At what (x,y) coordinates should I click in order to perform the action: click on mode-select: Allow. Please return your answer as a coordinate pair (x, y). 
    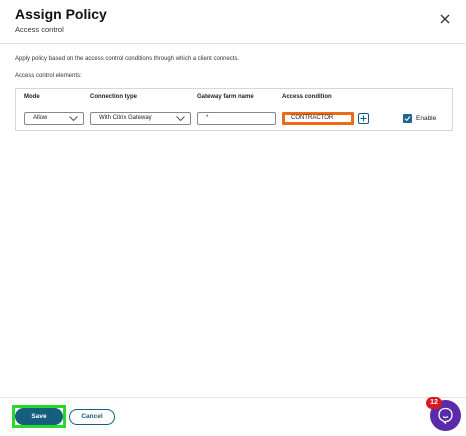
    Looking at the image, I should click on (54, 118).